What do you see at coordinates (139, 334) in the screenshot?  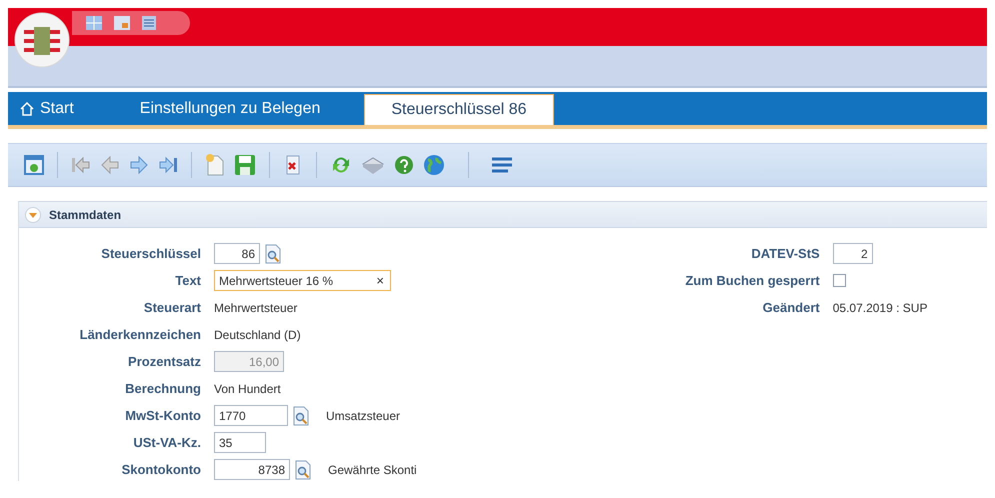 I see `field-label: Länderkennzeichen` at bounding box center [139, 334].